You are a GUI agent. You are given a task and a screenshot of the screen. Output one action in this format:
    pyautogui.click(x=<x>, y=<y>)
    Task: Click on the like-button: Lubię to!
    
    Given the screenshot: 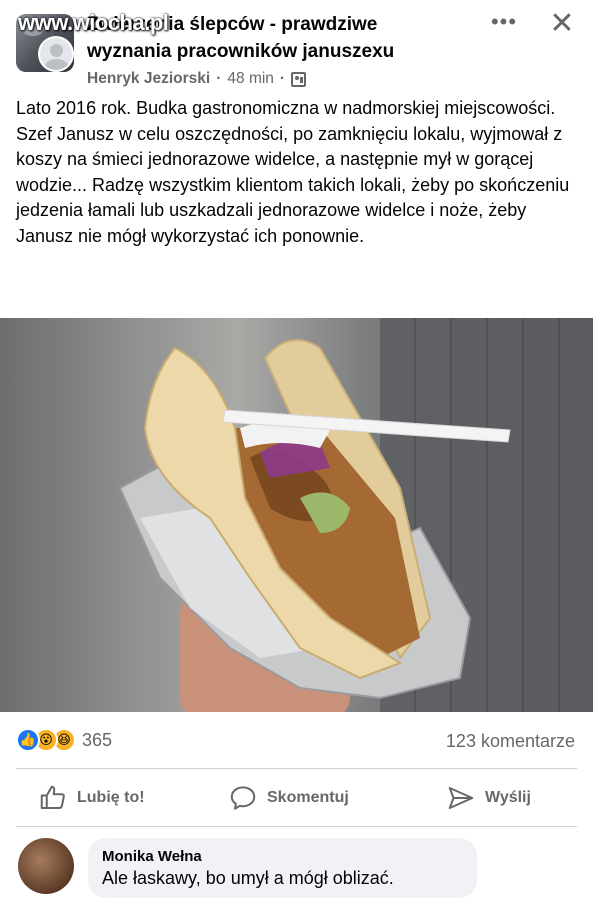 What is the action you would take?
    pyautogui.click(x=91, y=798)
    